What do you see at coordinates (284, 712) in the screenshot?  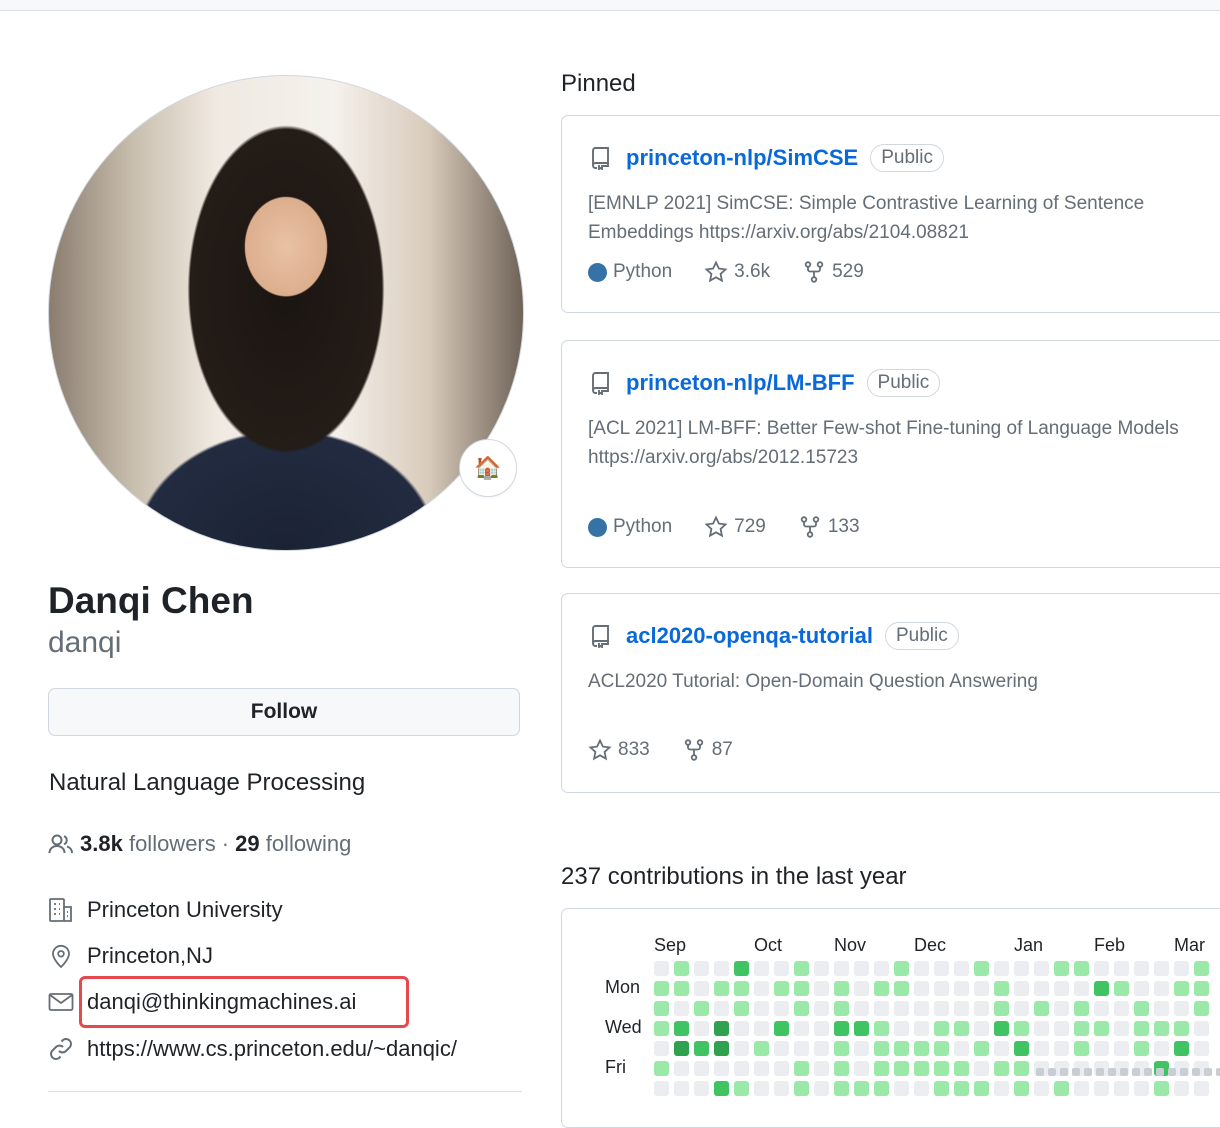 I see `follow-button: Follow` at bounding box center [284, 712].